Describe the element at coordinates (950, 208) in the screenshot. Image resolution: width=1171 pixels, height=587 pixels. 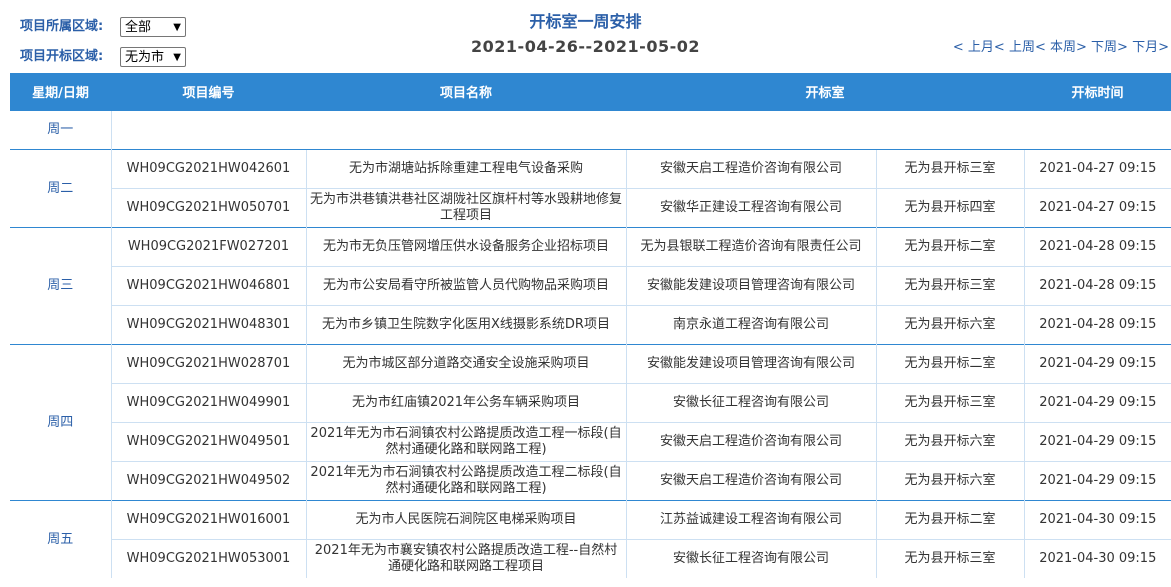
I see `room-cell: 无为县开标四室` at that location.